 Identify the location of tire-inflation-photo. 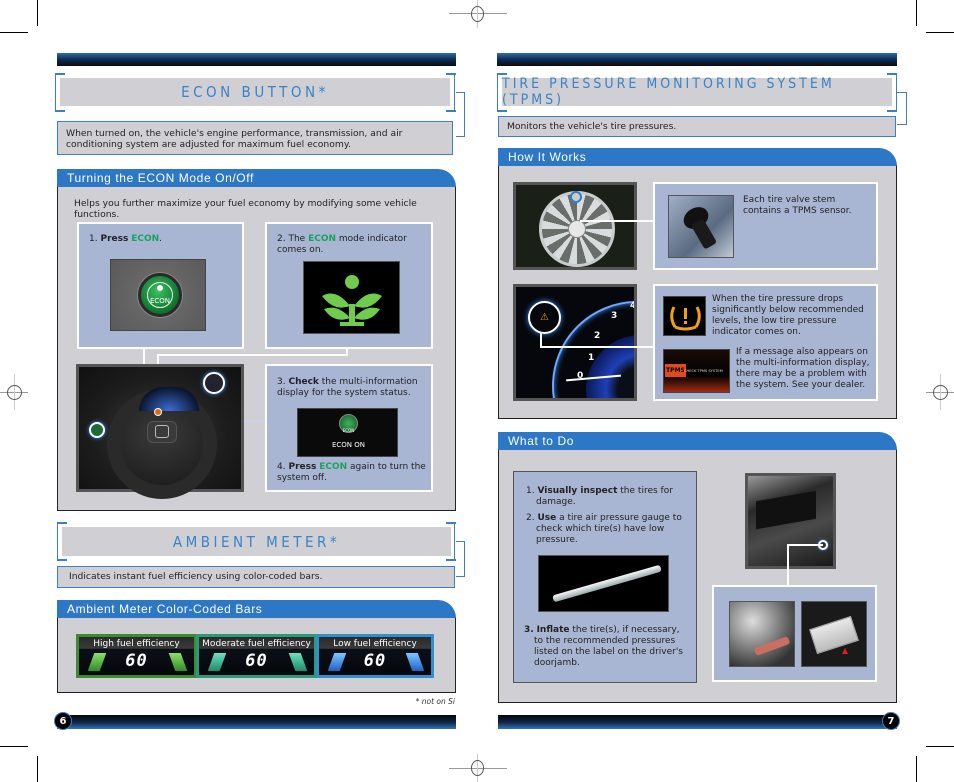
(762, 634).